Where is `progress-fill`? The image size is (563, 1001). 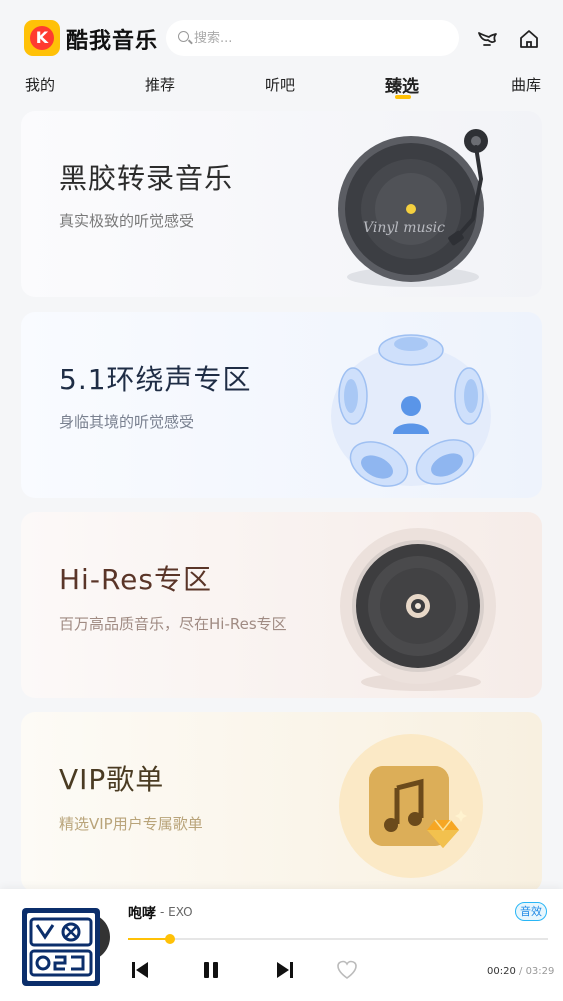
progress-fill is located at coordinates (149, 939).